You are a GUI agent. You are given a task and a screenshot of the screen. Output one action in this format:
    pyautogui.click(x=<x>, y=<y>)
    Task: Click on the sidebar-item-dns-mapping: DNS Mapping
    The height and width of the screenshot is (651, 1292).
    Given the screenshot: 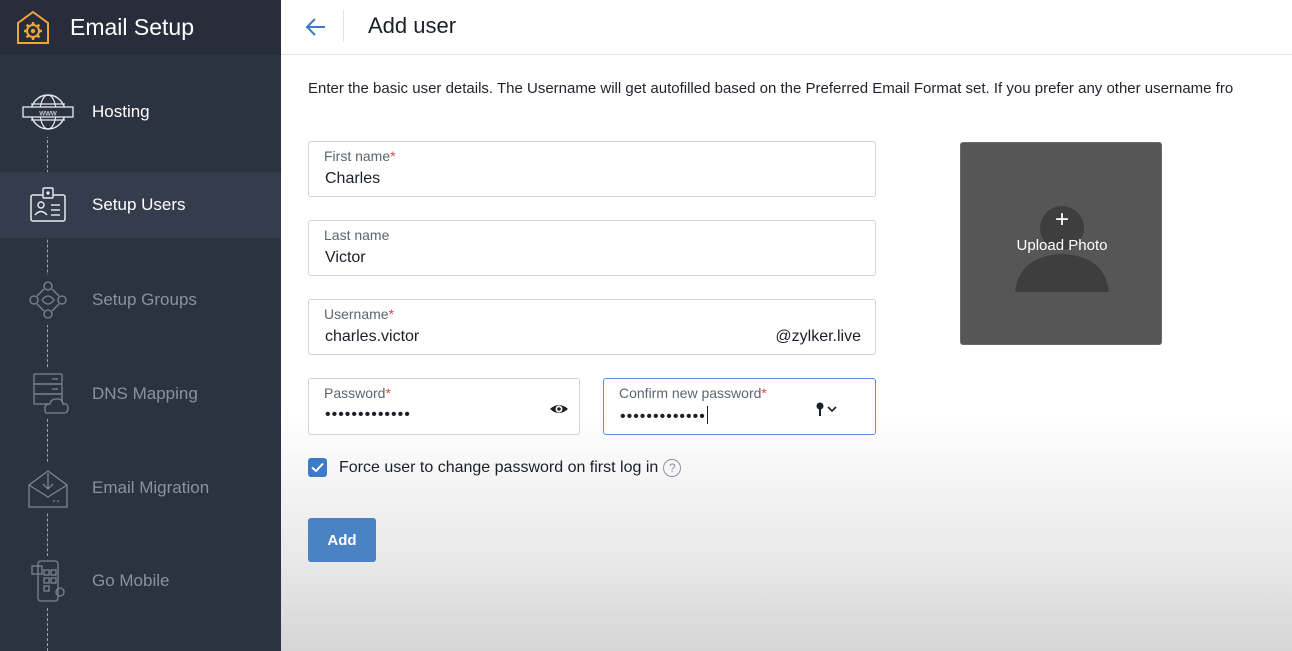 What is the action you would take?
    pyautogui.click(x=140, y=394)
    